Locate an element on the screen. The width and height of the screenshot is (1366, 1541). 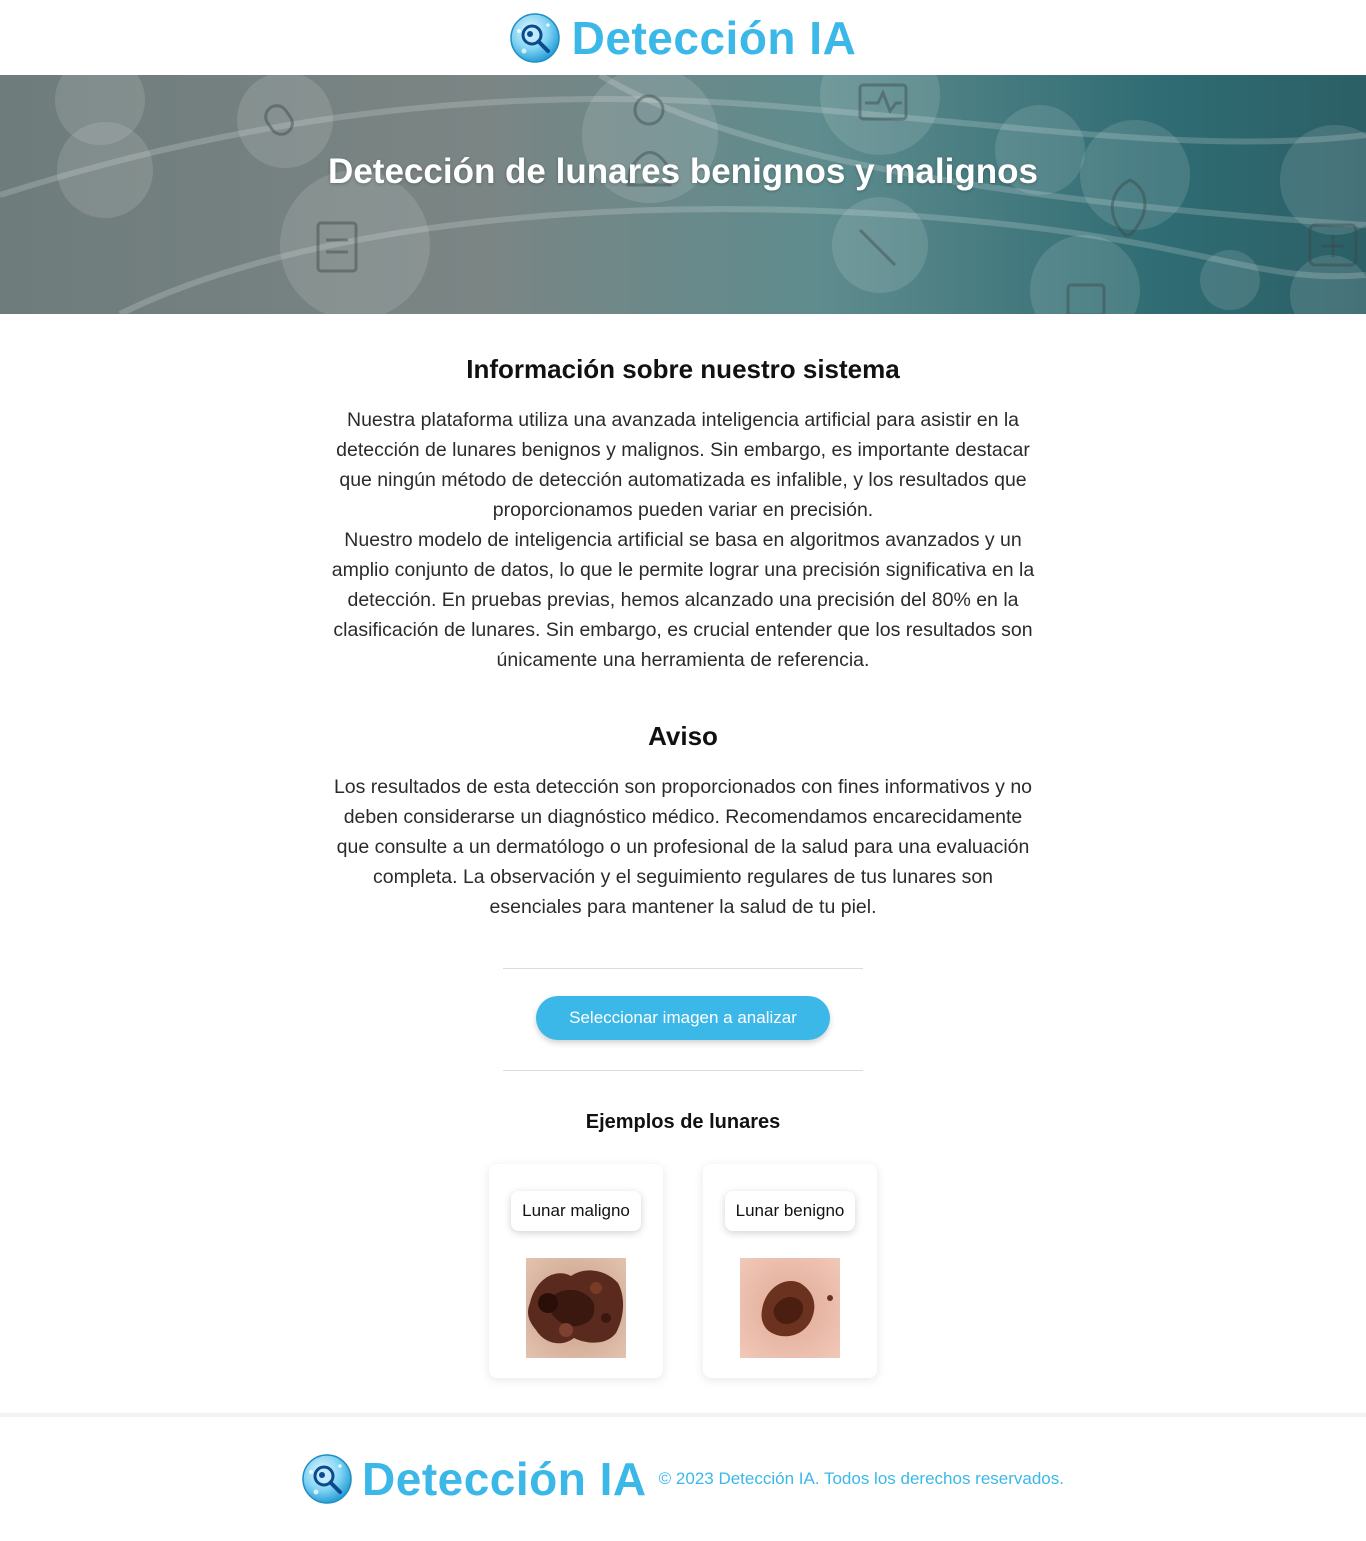
site-header: Detección IA is located at coordinates (683, 37).